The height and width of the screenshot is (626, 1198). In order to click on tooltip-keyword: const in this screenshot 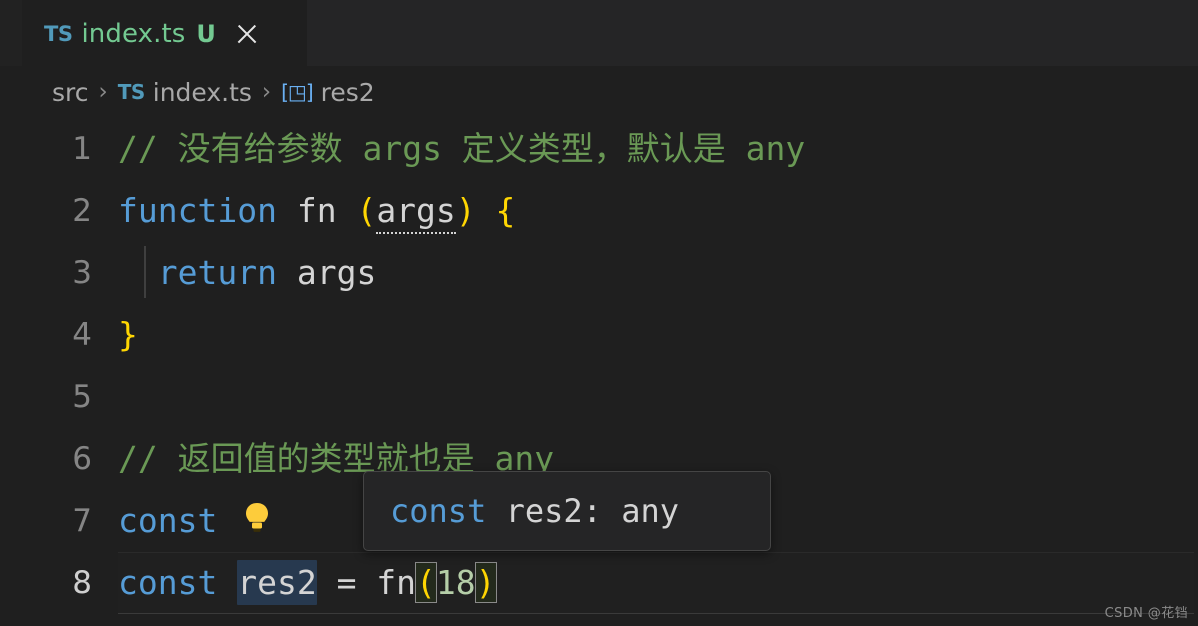, I will do `click(438, 511)`.